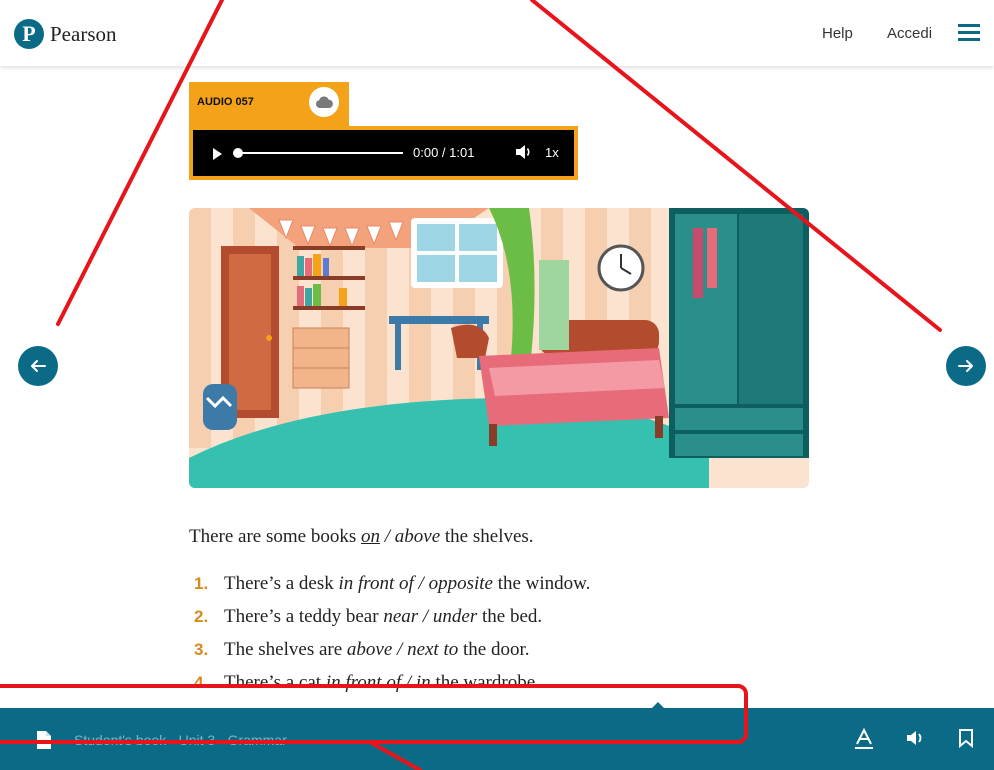 The height and width of the screenshot is (770, 994). I want to click on help-link: Help, so click(837, 33).